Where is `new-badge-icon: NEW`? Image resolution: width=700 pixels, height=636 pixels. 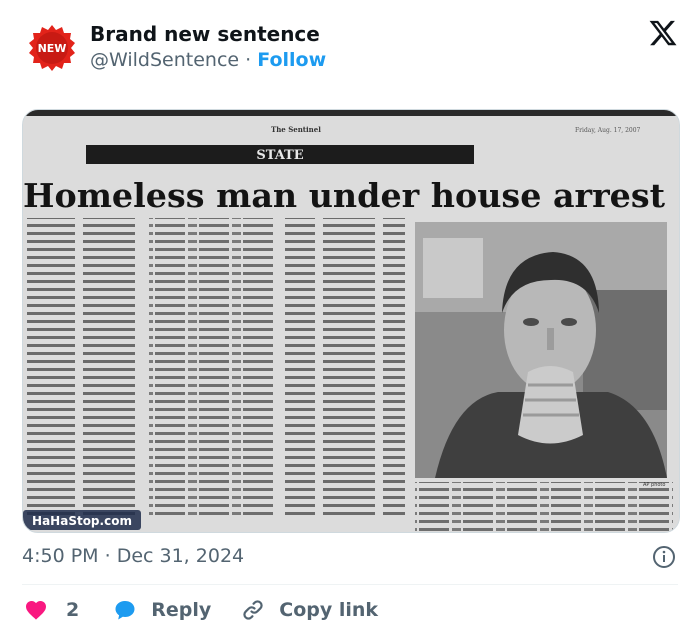
new-badge-icon: NEW is located at coordinates (52, 48).